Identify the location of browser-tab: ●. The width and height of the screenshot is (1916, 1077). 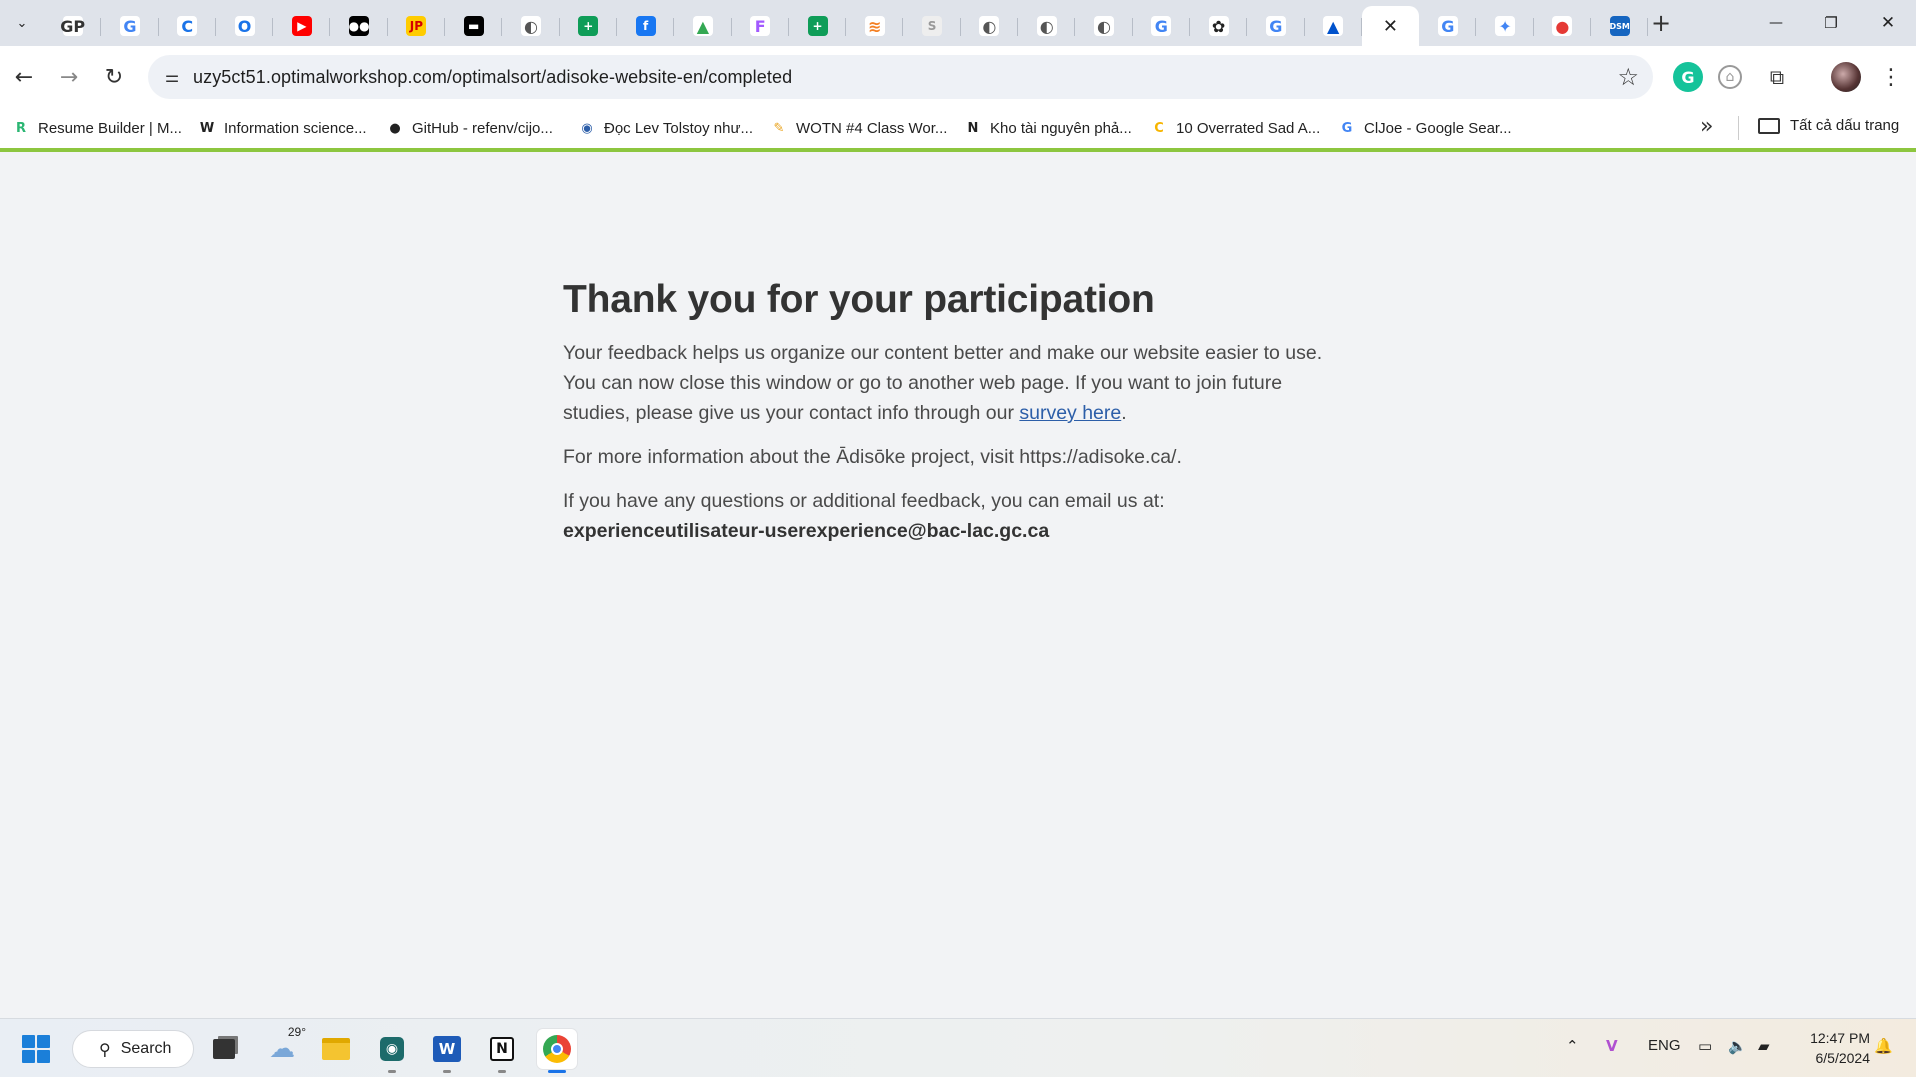
(1563, 26).